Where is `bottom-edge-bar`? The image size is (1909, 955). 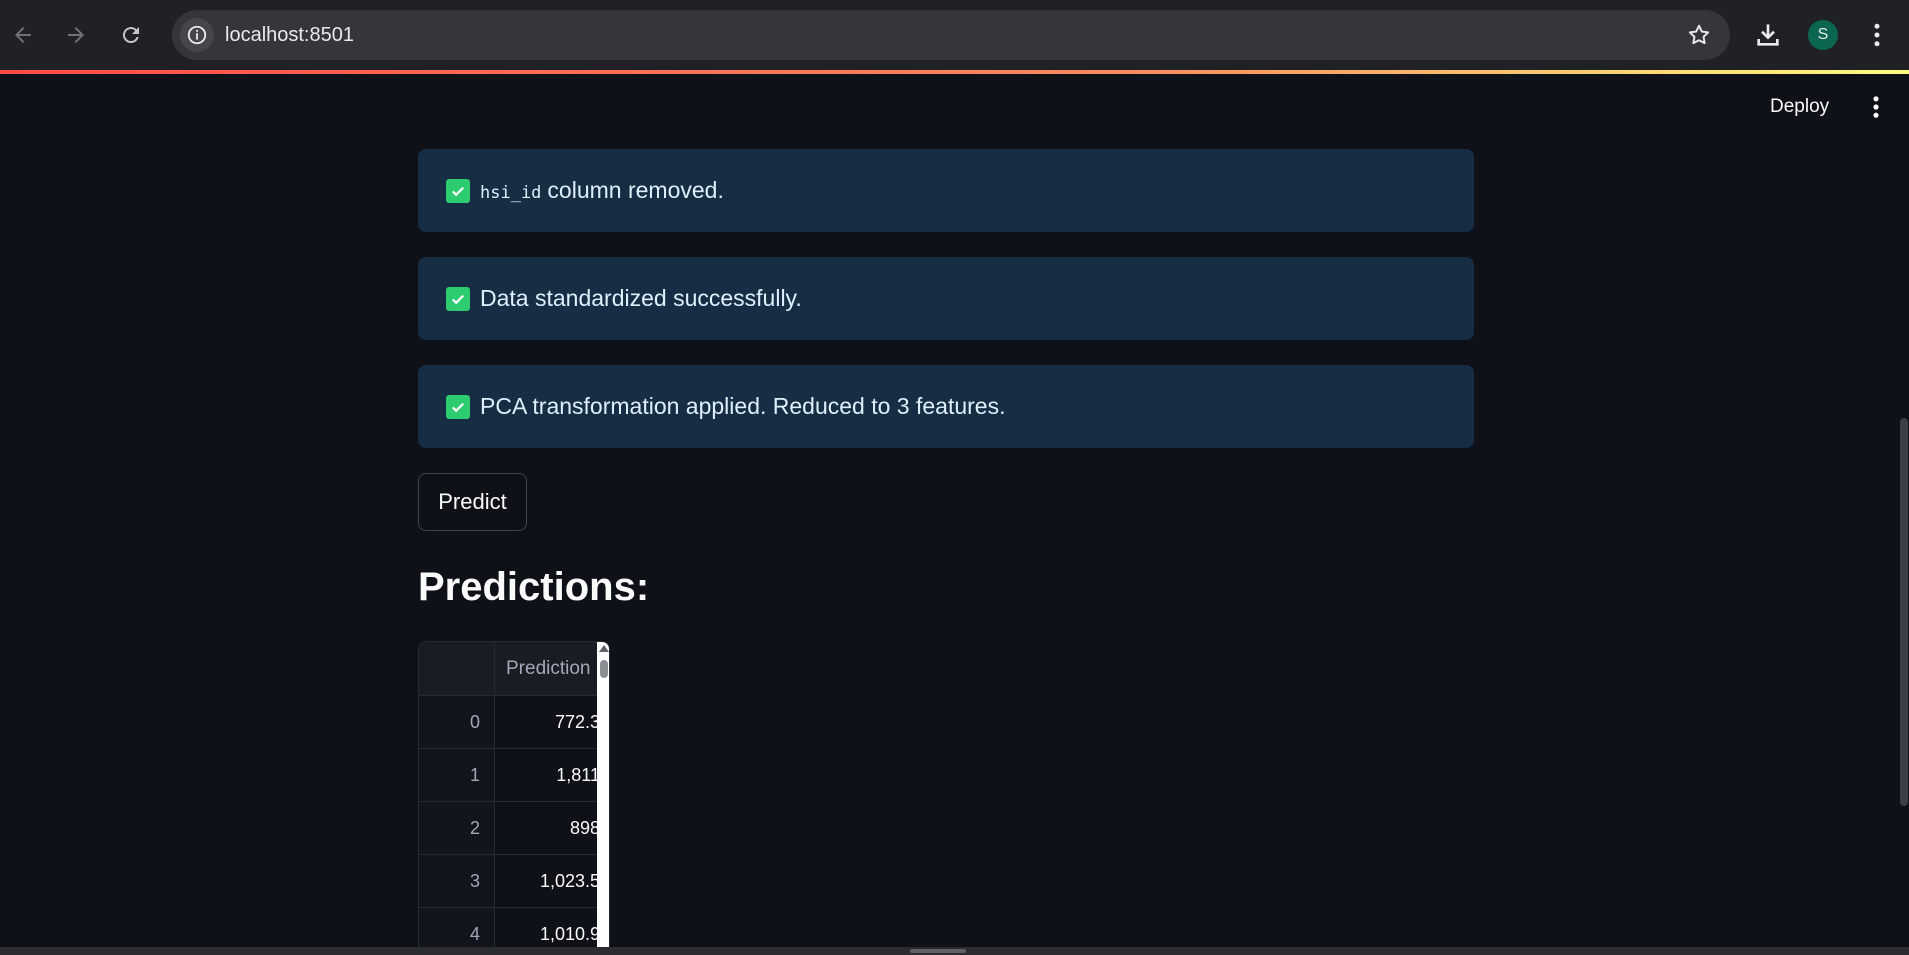 bottom-edge-bar is located at coordinates (954, 951).